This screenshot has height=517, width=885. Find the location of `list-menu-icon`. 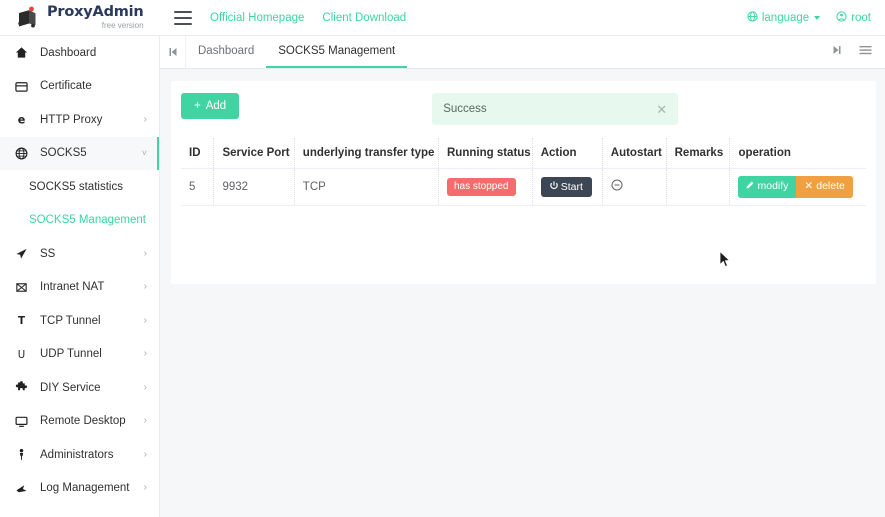

list-menu-icon is located at coordinates (865, 52).